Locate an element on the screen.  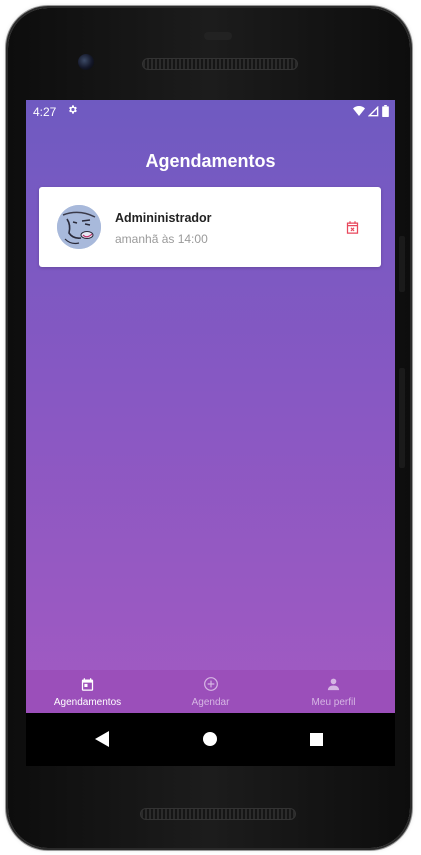
nav-home-button is located at coordinates (210, 739).